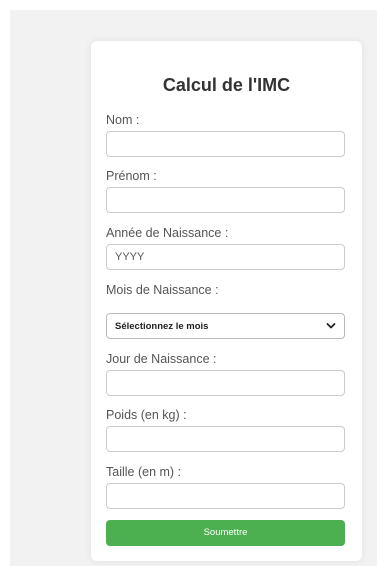 The width and height of the screenshot is (377, 566). Describe the element at coordinates (123, 120) in the screenshot. I see `nom-label: Nom :` at that location.